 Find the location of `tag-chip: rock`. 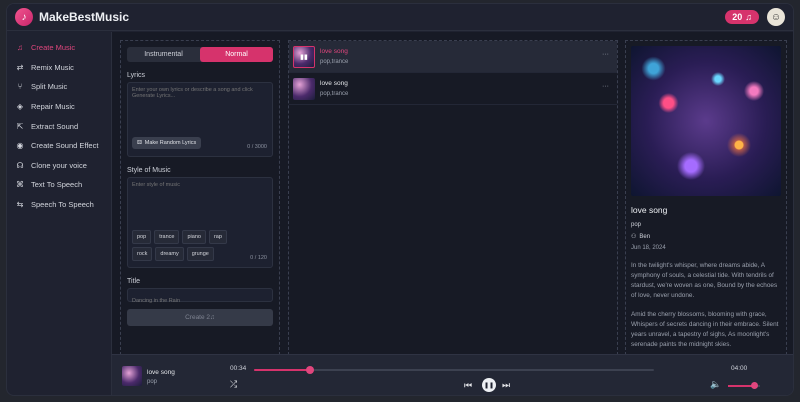

tag-chip: rock is located at coordinates (142, 254).